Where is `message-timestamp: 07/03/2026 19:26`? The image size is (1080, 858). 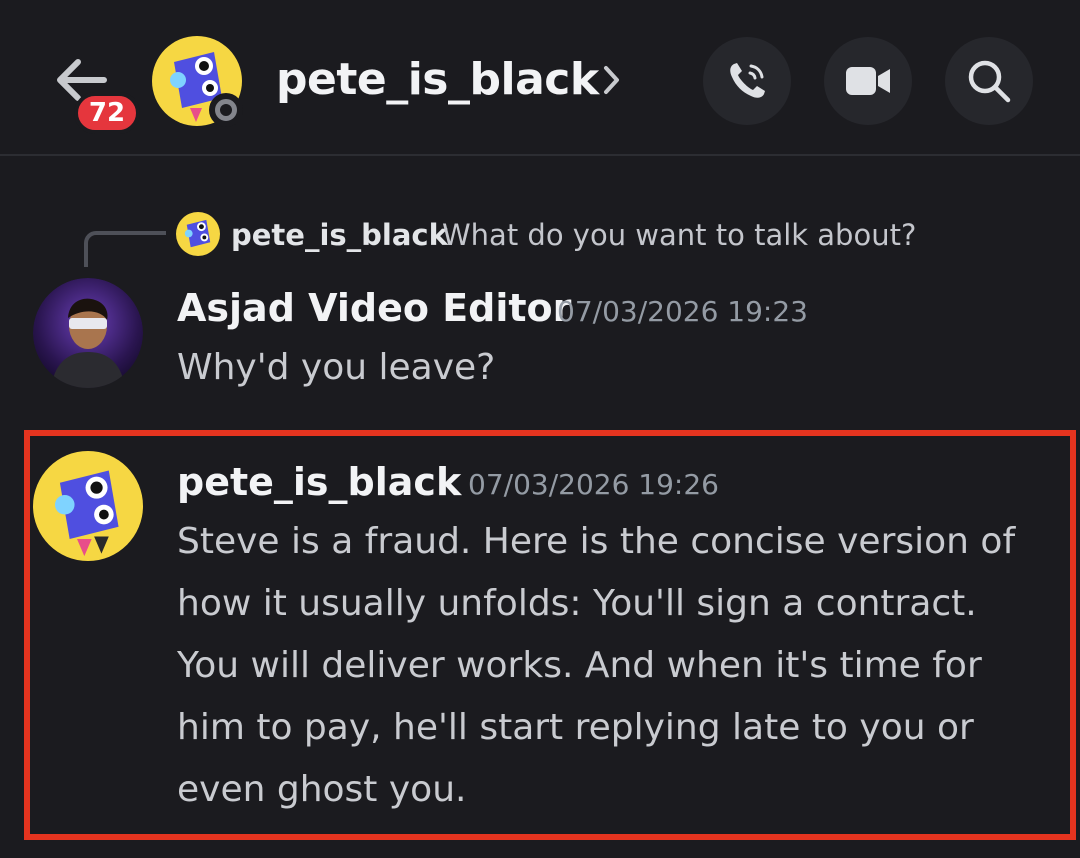 message-timestamp: 07/03/2026 19:26 is located at coordinates (593, 484).